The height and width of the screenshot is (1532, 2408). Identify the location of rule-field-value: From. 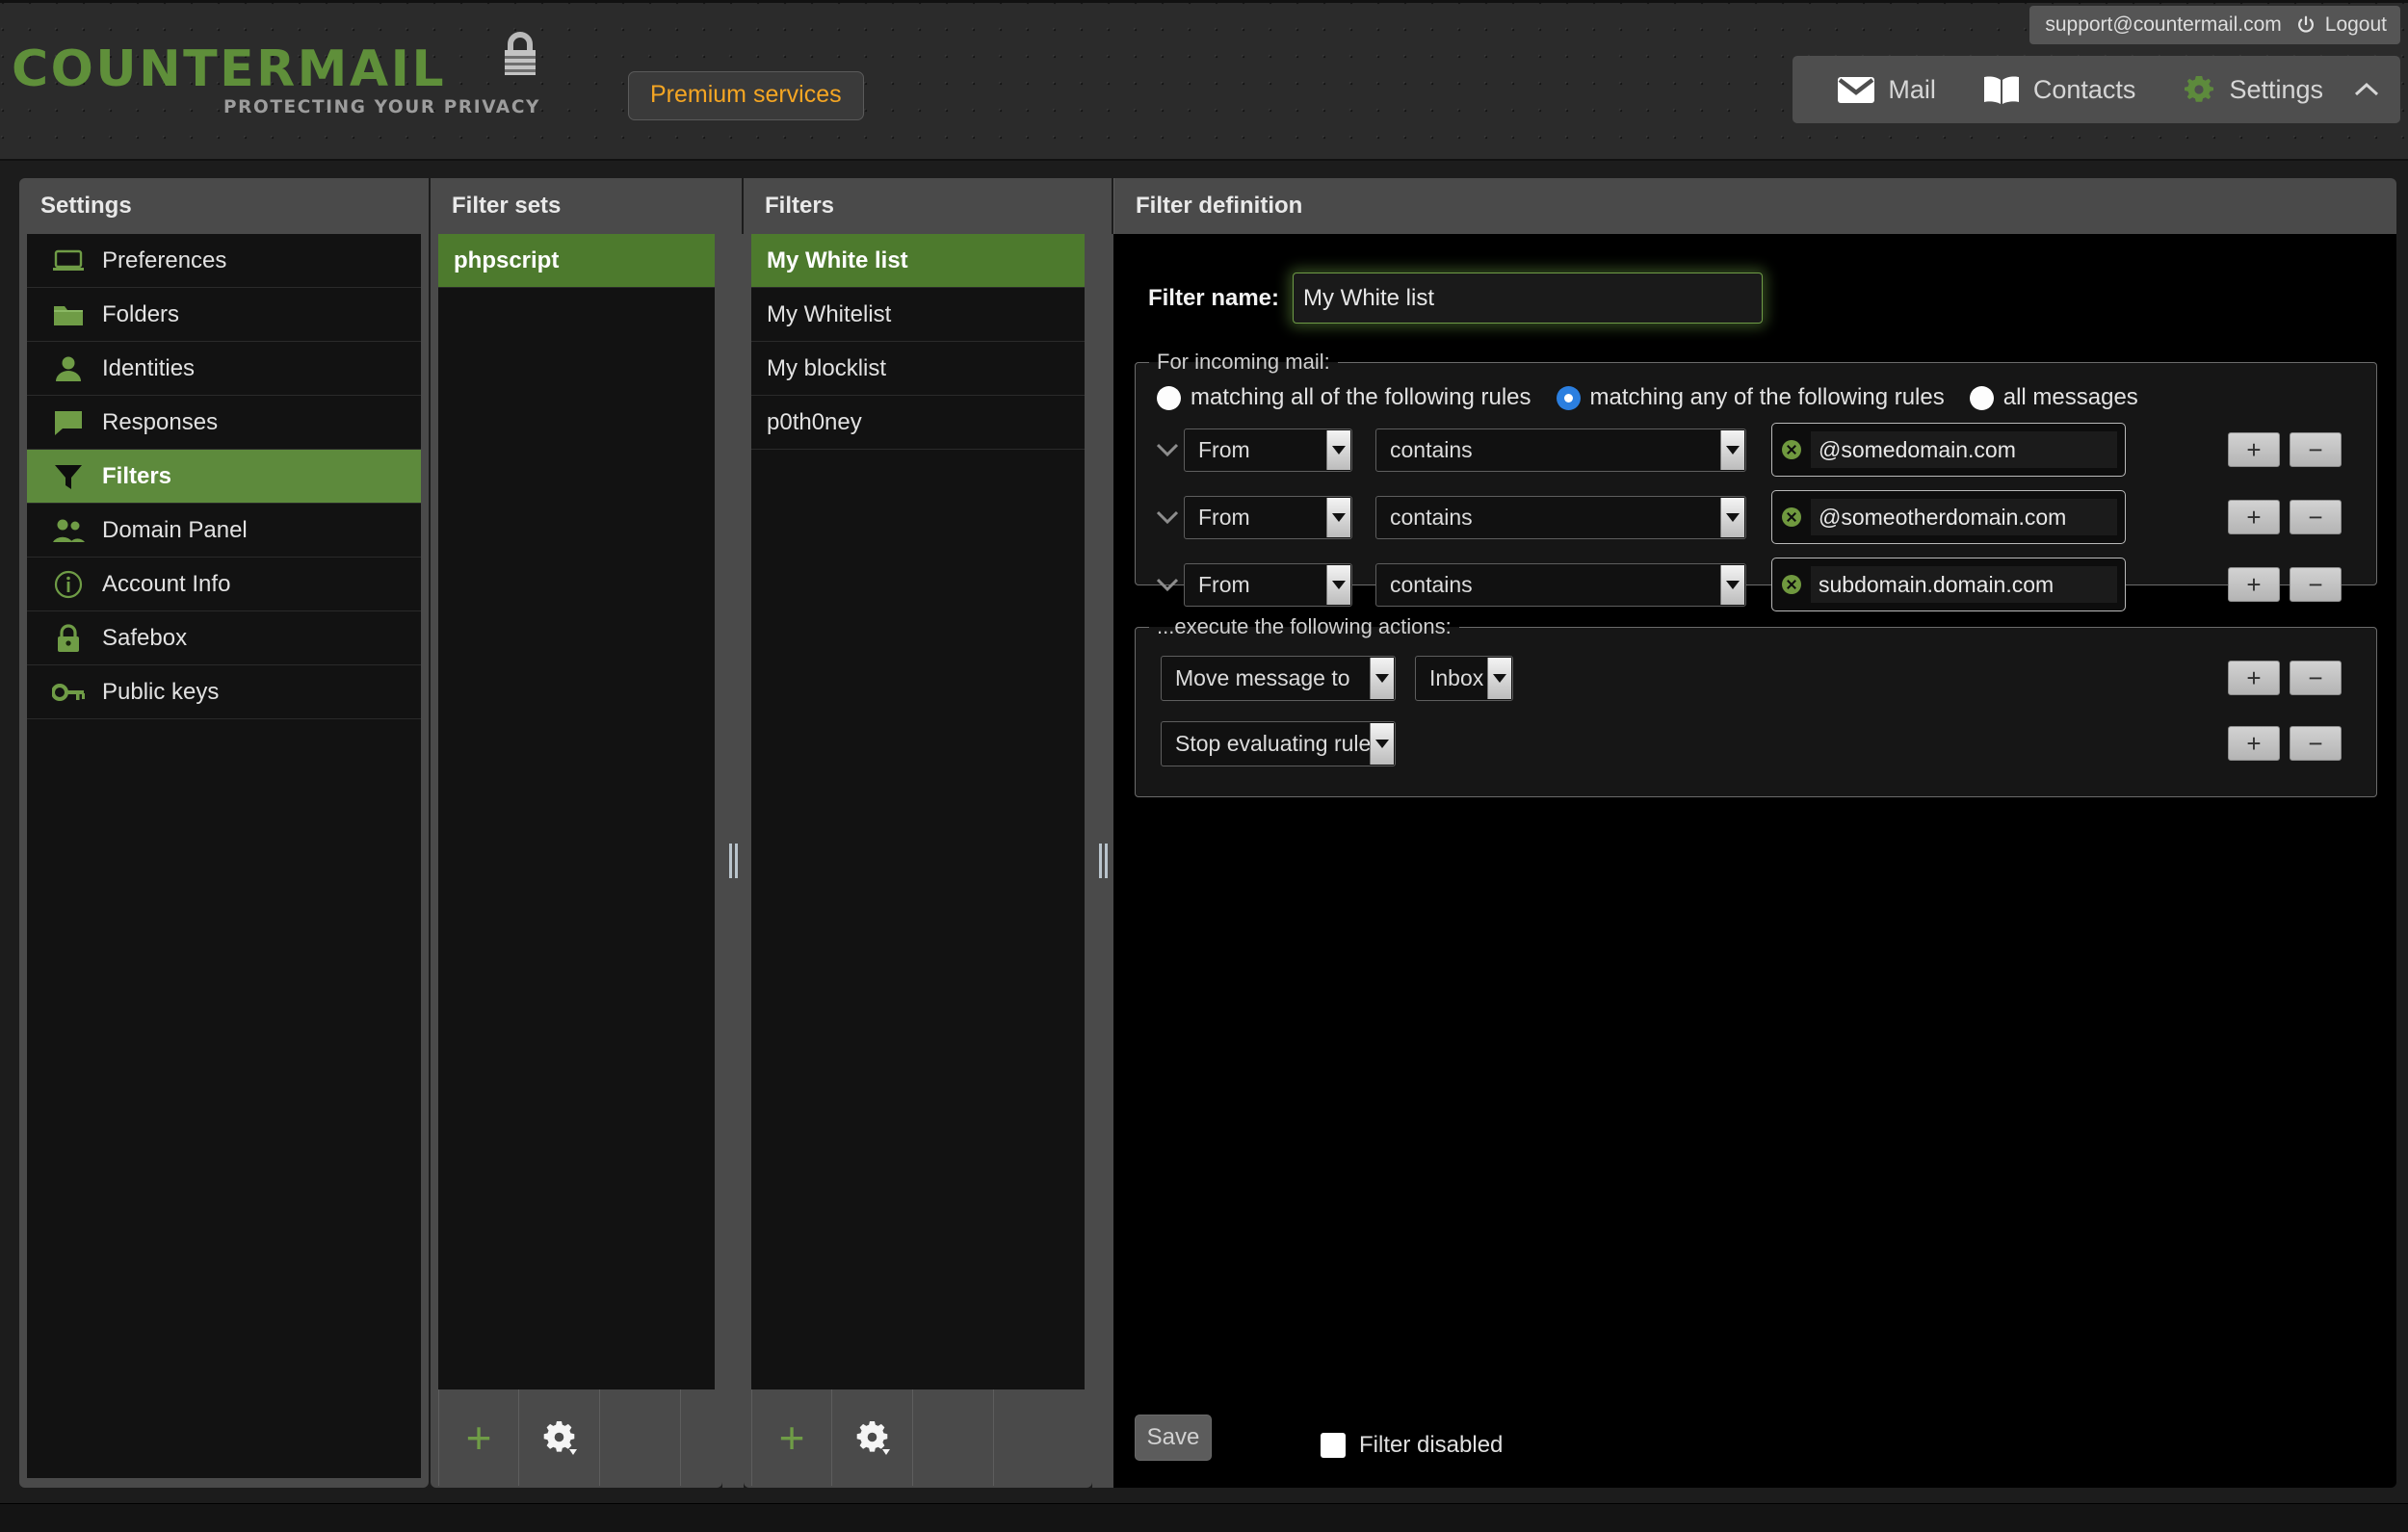
(1224, 517).